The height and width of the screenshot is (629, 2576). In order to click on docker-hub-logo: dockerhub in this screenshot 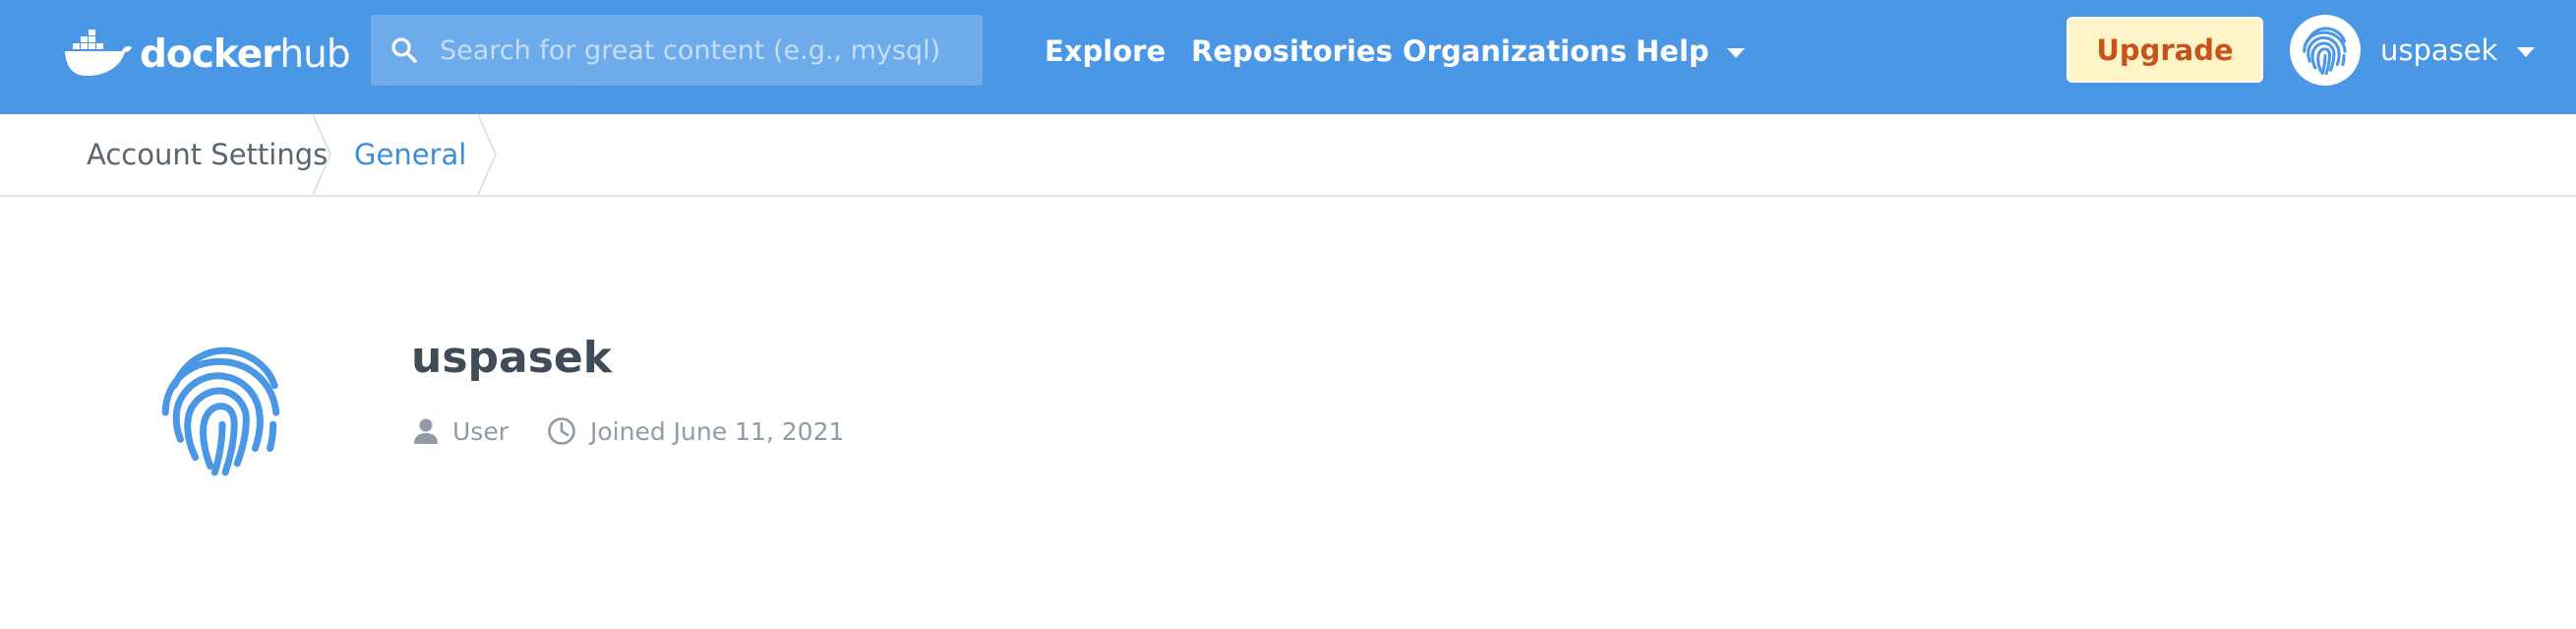, I will do `click(207, 54)`.